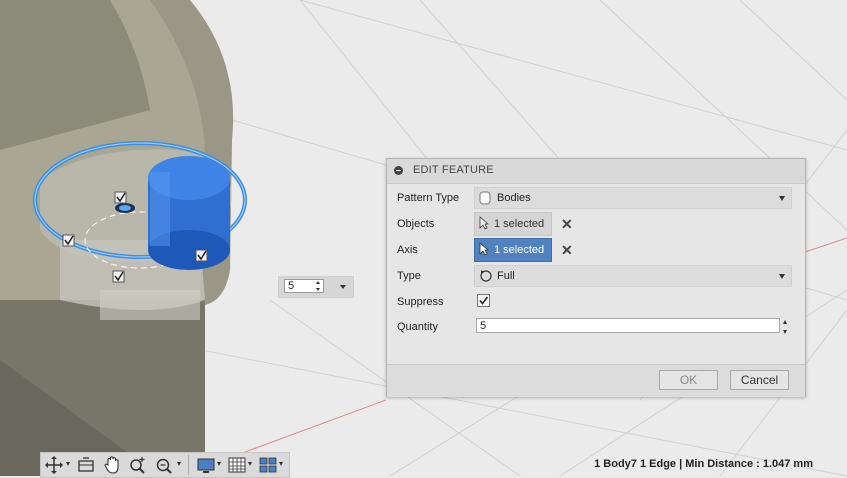  I want to click on objects-label: Objects, so click(416, 224).